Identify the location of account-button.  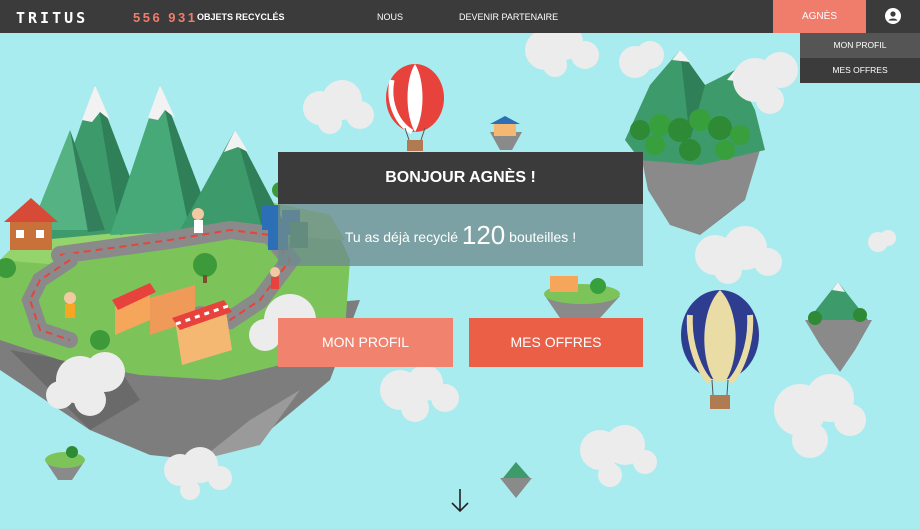
(893, 16).